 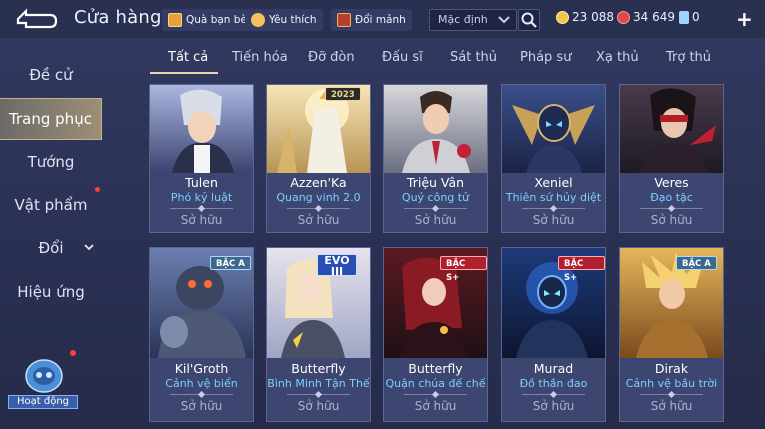 I want to click on sidebar-item-label: Trang phục, so click(x=50, y=119).